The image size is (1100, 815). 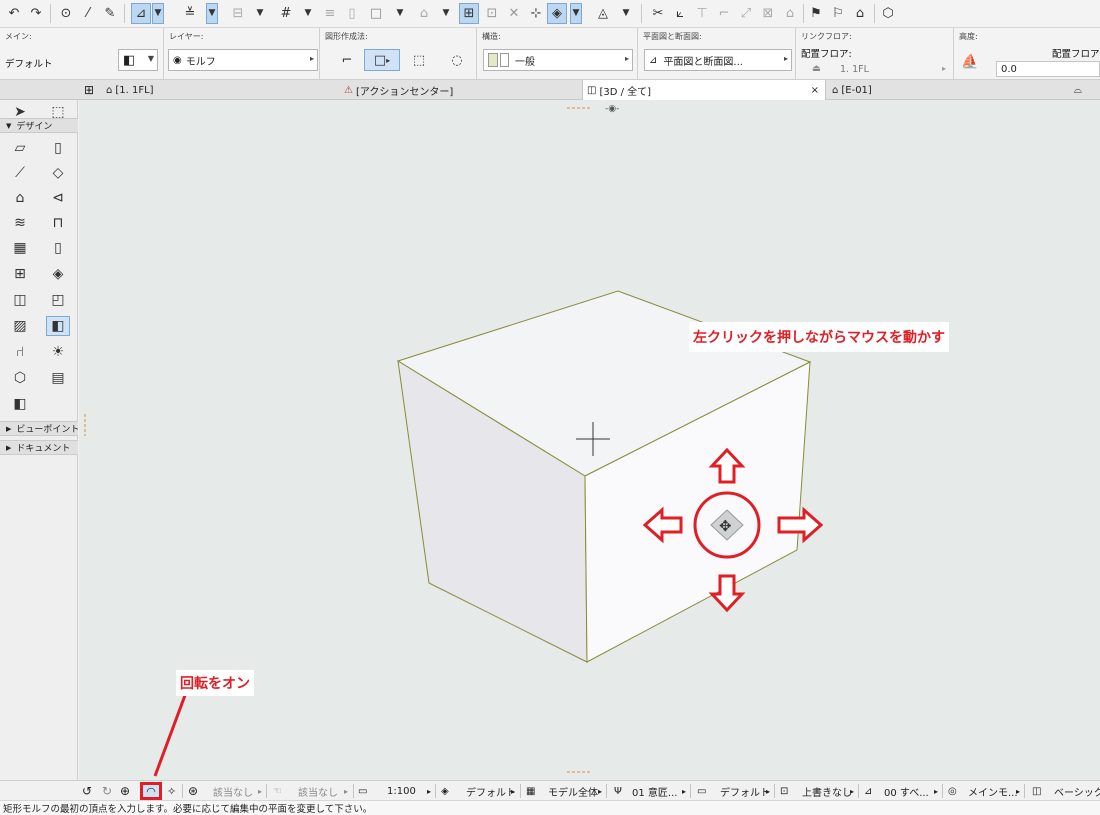 What do you see at coordinates (190, 13) in the screenshot?
I see `snap-guides-icon: ≚` at bounding box center [190, 13].